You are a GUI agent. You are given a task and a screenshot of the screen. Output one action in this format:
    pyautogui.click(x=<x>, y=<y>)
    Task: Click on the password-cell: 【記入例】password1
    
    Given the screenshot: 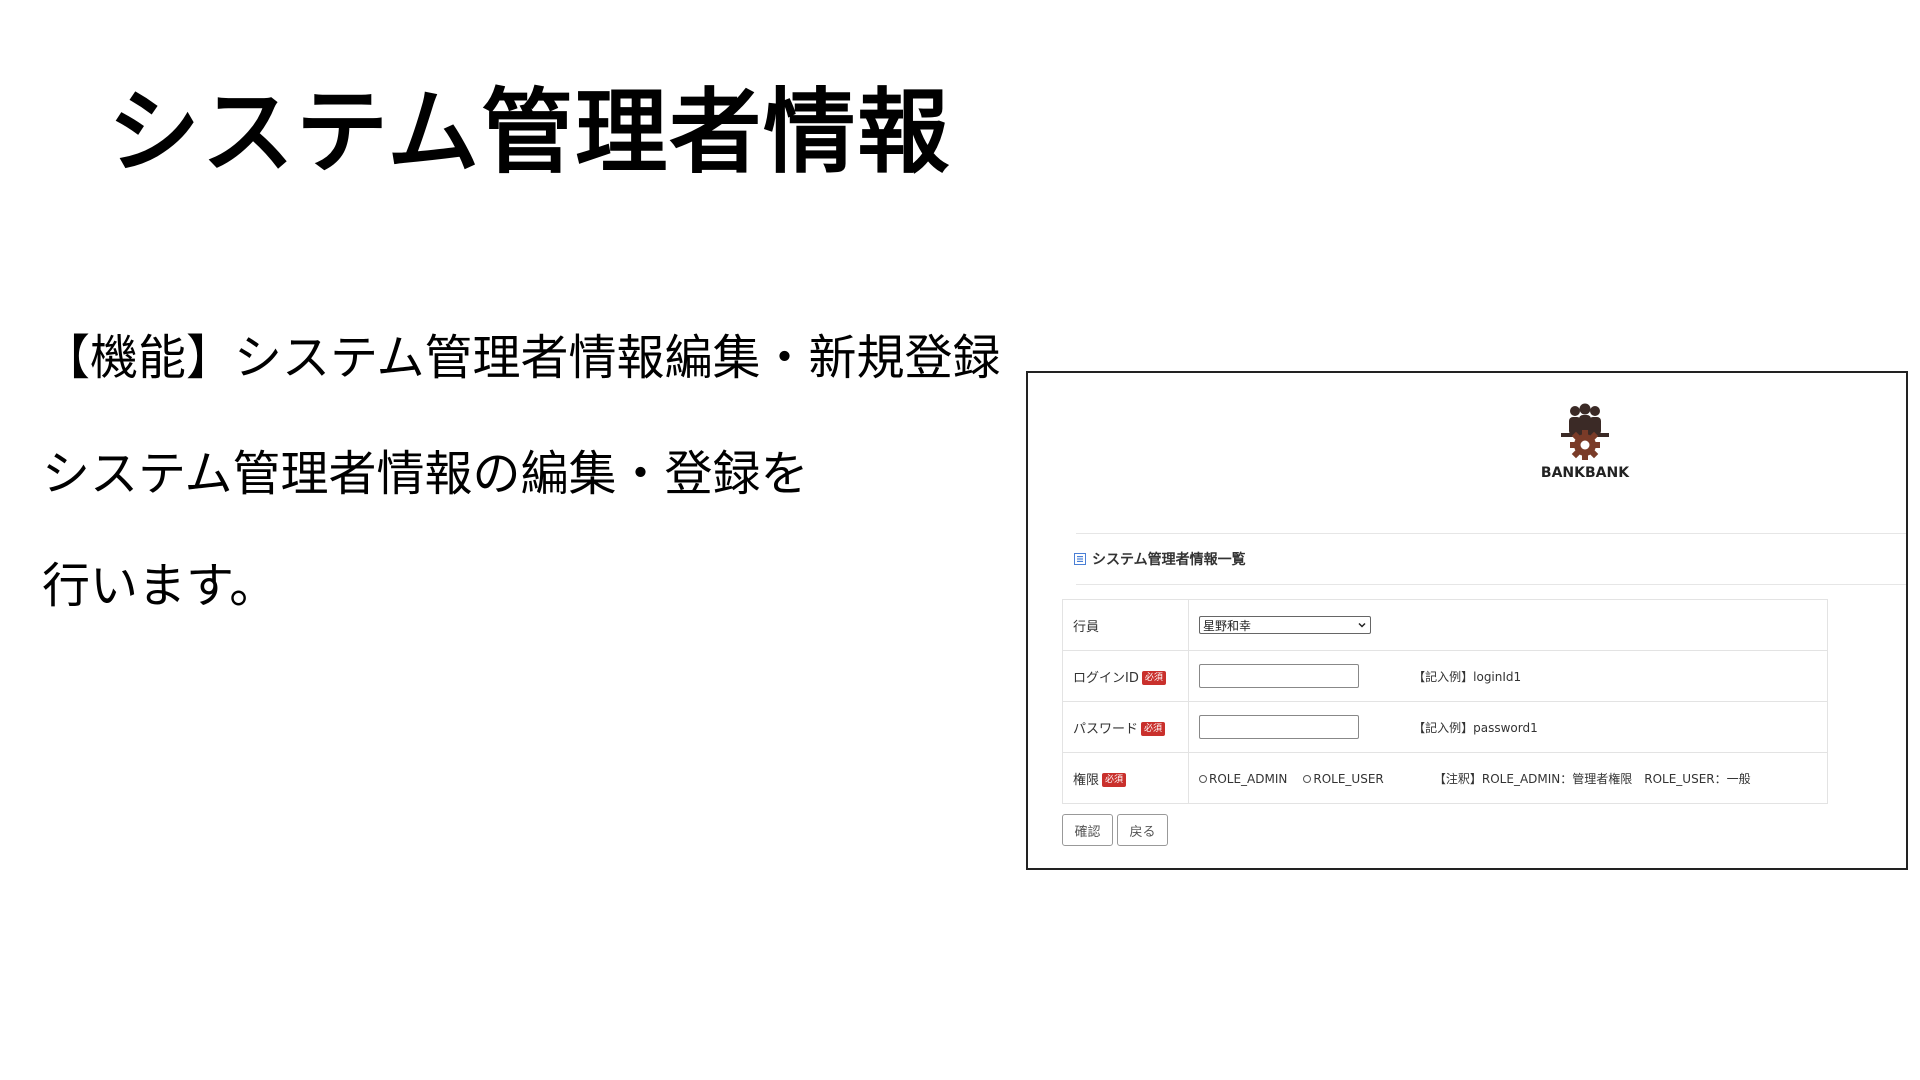 What is the action you would take?
    pyautogui.click(x=1508, y=727)
    